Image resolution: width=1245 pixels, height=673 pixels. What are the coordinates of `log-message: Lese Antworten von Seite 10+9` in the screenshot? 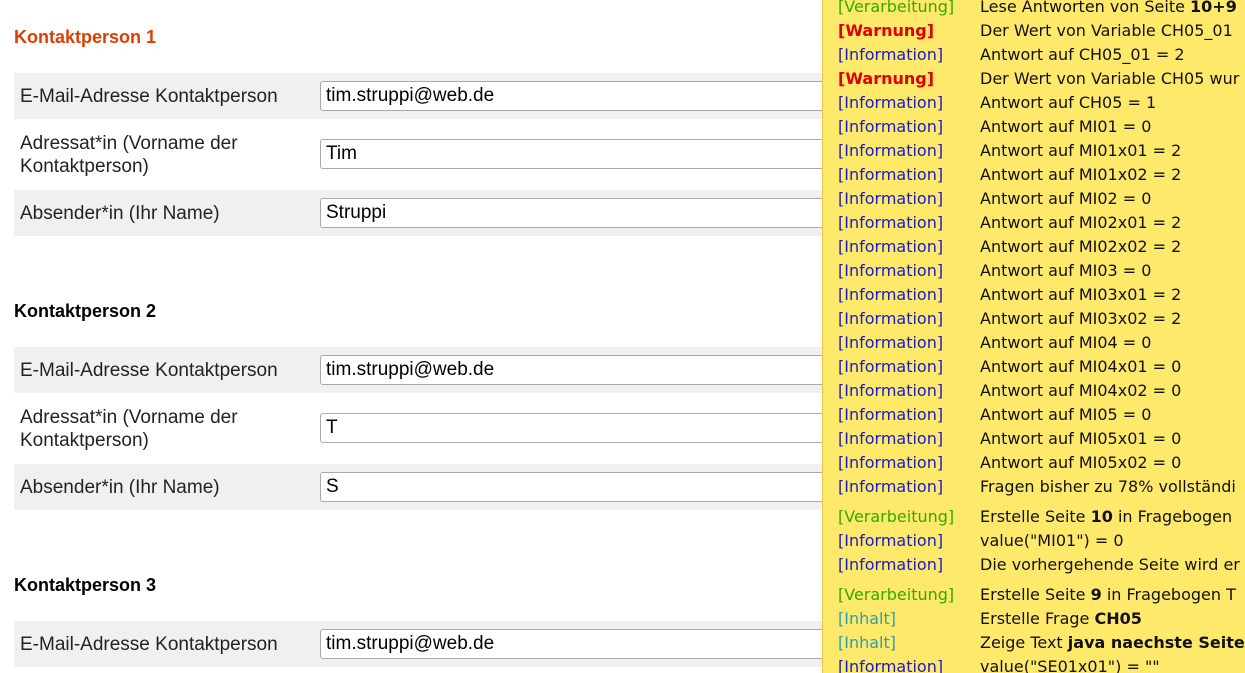 It's located at (1108, 8).